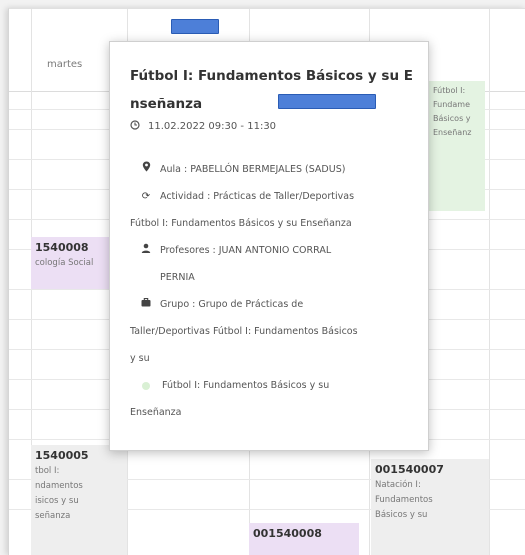 The height and width of the screenshot is (555, 525). Describe the element at coordinates (146, 304) in the screenshot. I see `briefcase-icon` at that location.